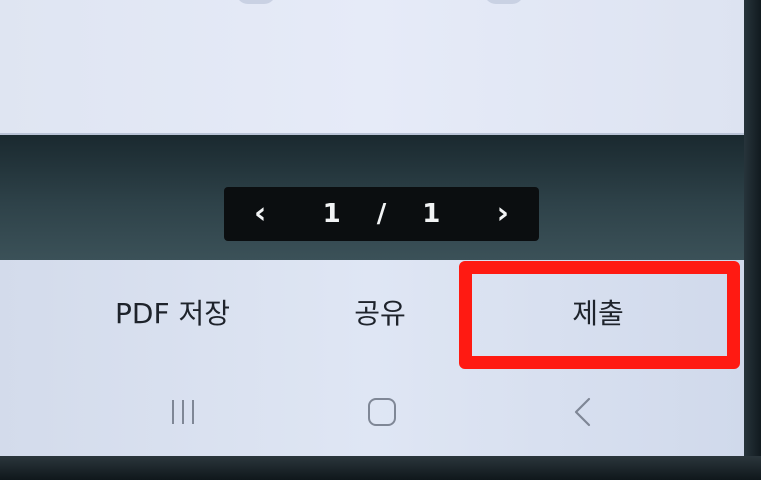 The image size is (761, 480). What do you see at coordinates (380, 468) in the screenshot?
I see `phone-bottom-bezel` at bounding box center [380, 468].